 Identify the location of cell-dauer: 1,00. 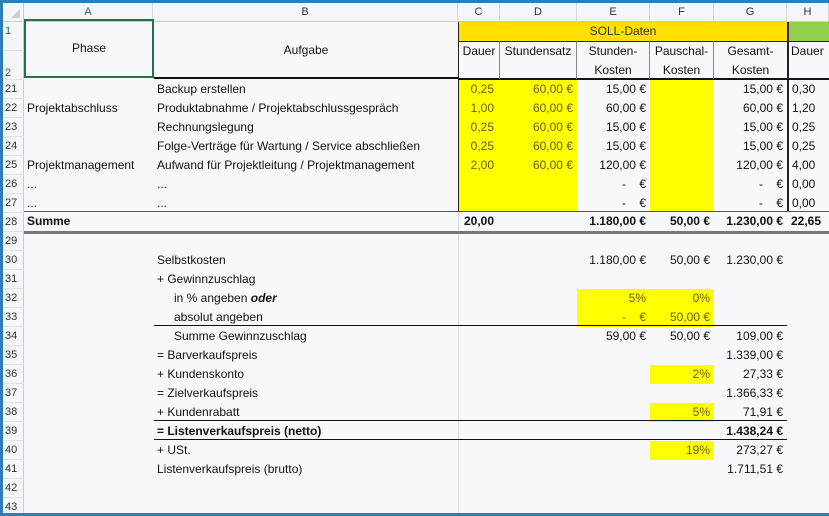
(479, 108).